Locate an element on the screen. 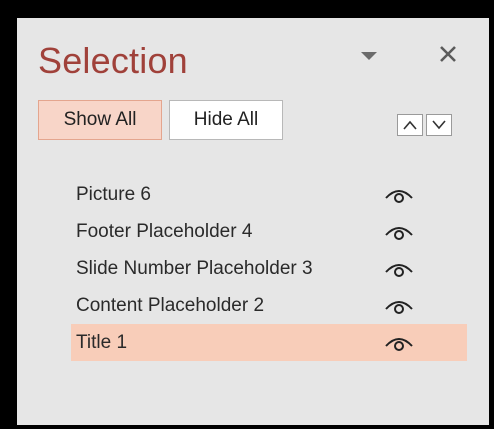 The image size is (494, 429). pane-title: Selection is located at coordinates (113, 60).